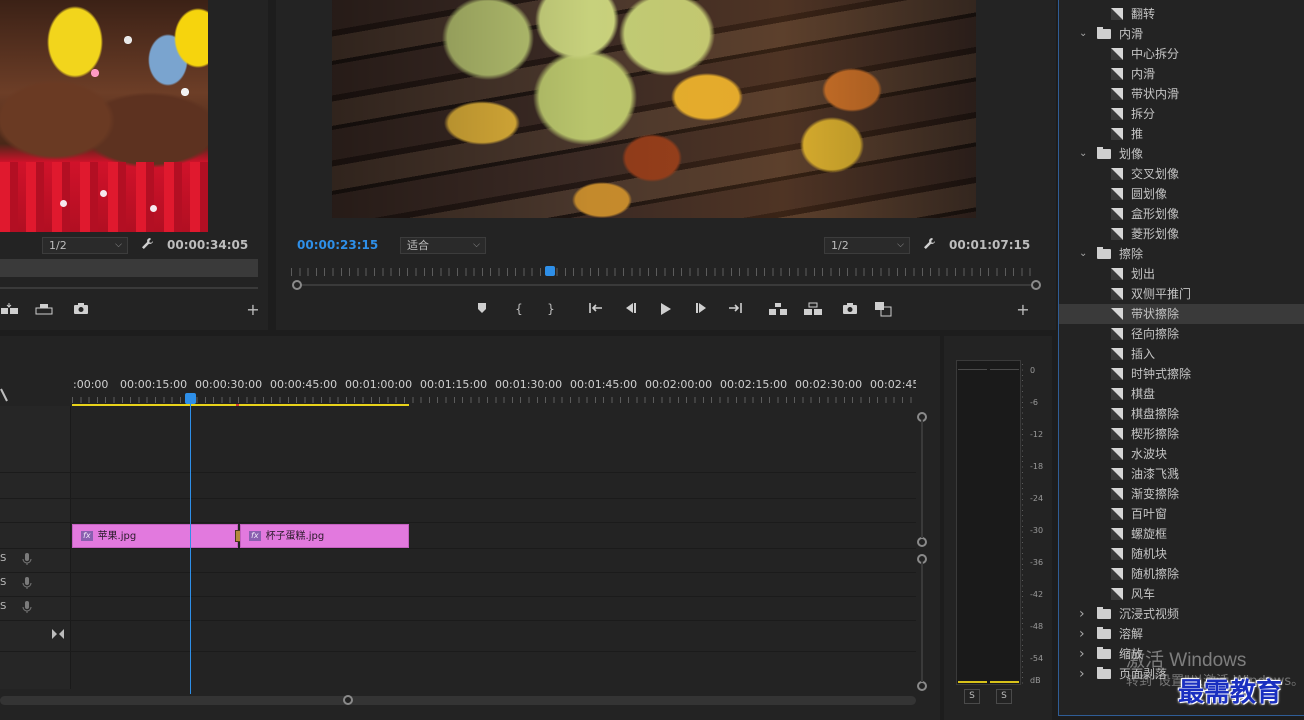 Image resolution: width=1304 pixels, height=720 pixels. Describe the element at coordinates (1181, 14) in the screenshot. I see `effects-item: 翻转` at that location.